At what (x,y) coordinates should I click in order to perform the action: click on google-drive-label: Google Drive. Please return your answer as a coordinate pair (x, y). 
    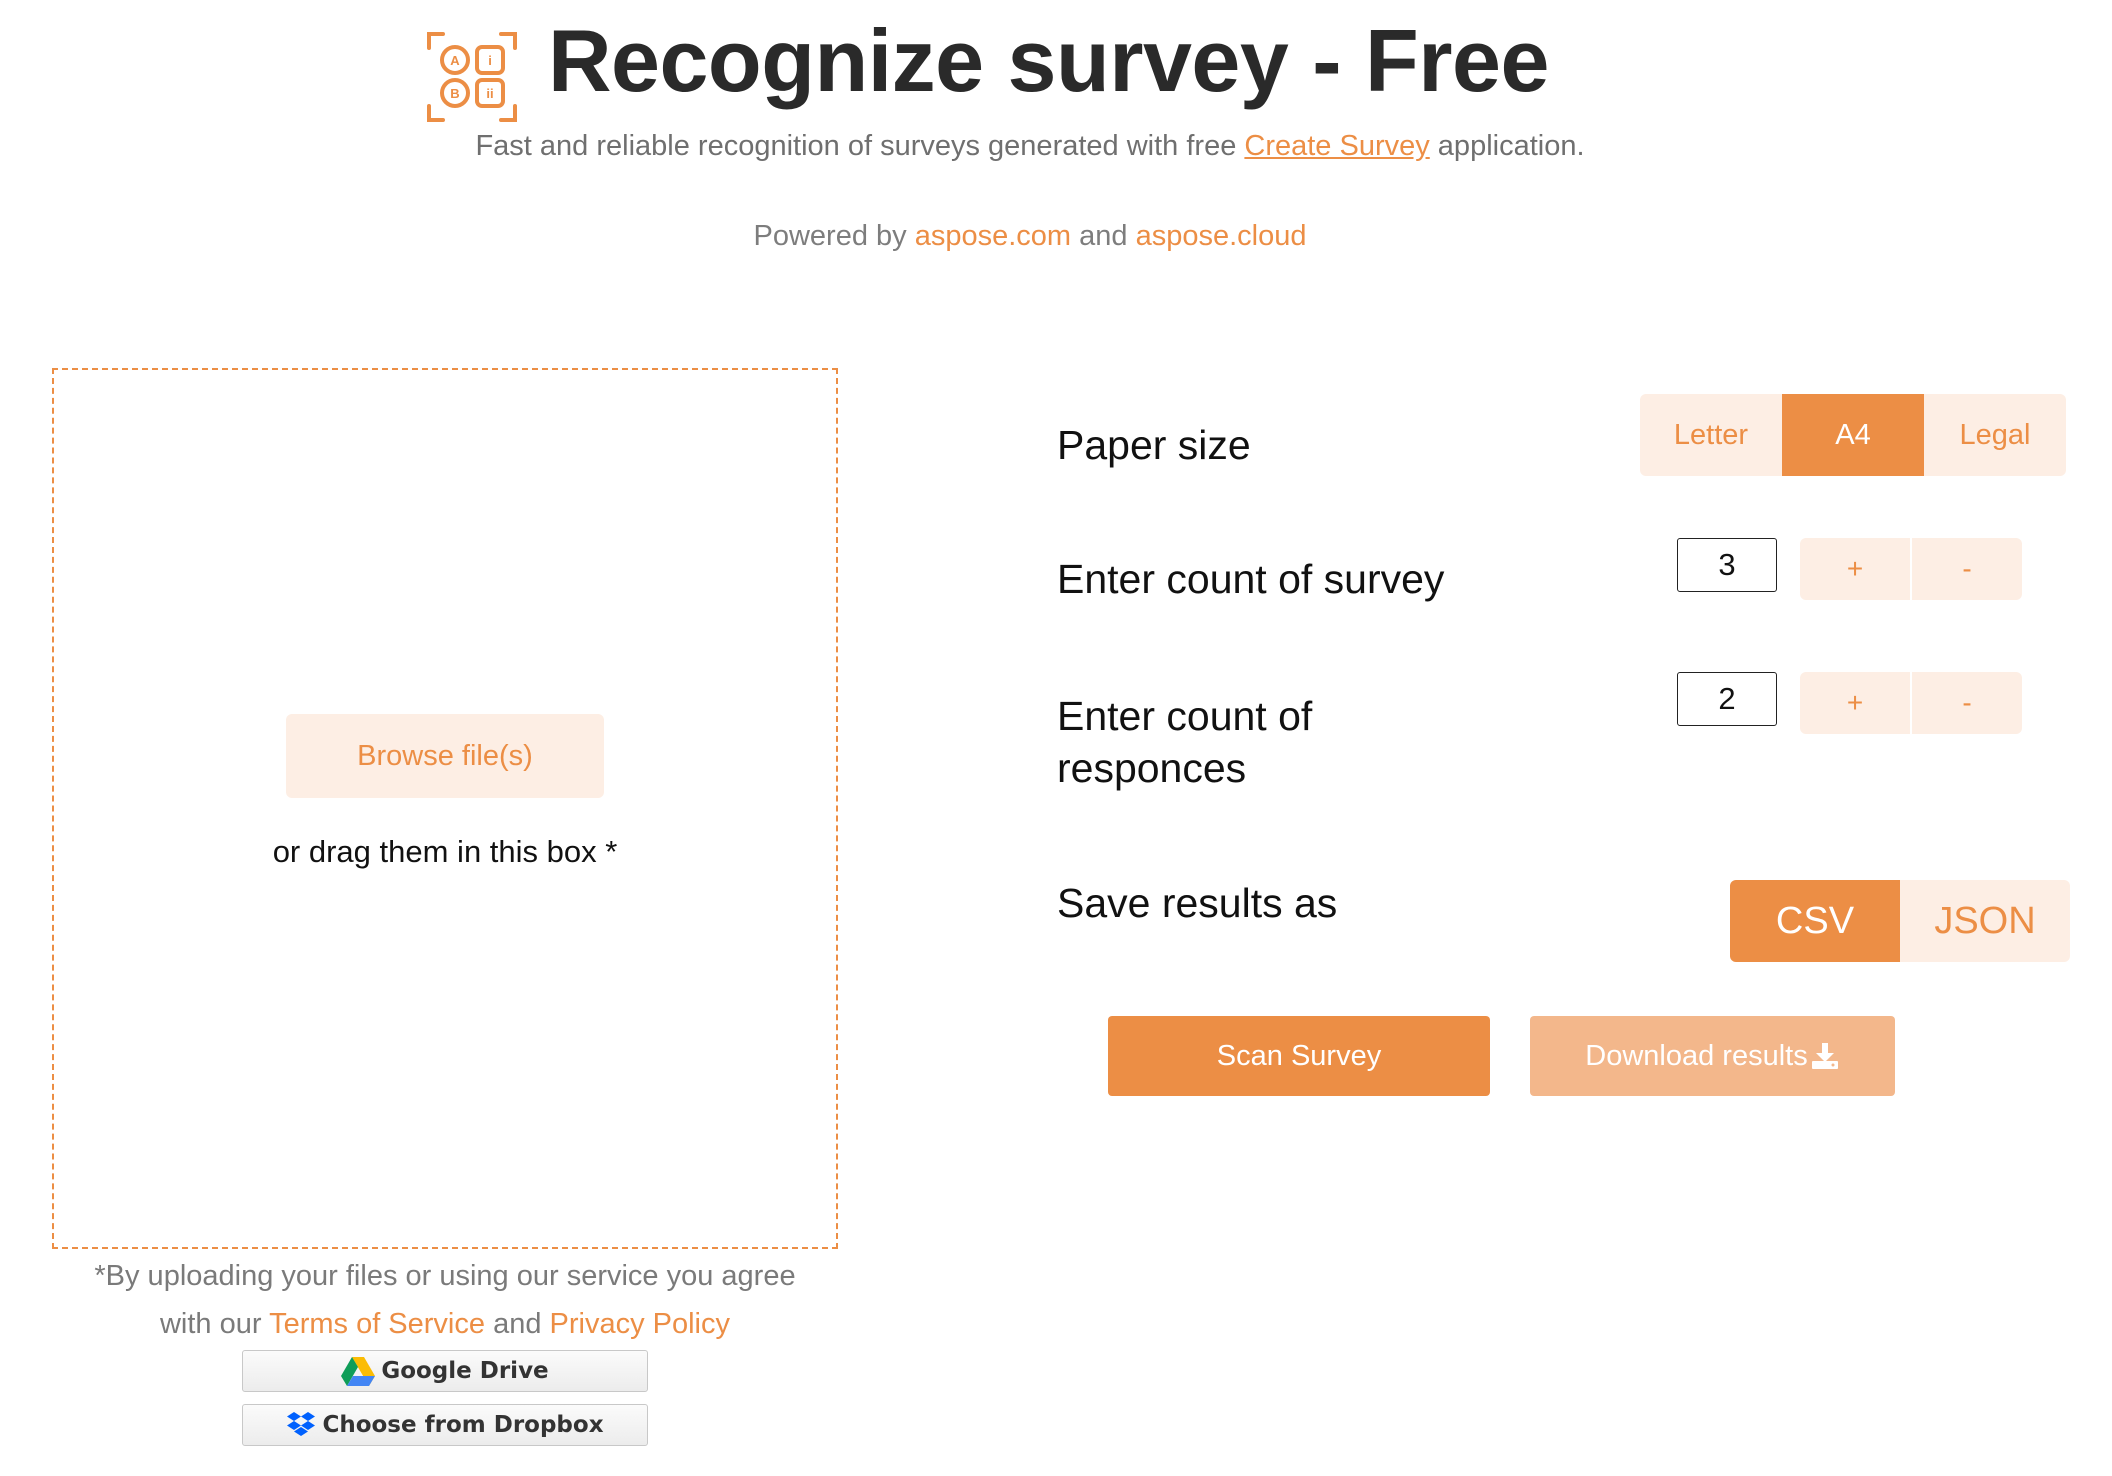
    Looking at the image, I should click on (465, 1371).